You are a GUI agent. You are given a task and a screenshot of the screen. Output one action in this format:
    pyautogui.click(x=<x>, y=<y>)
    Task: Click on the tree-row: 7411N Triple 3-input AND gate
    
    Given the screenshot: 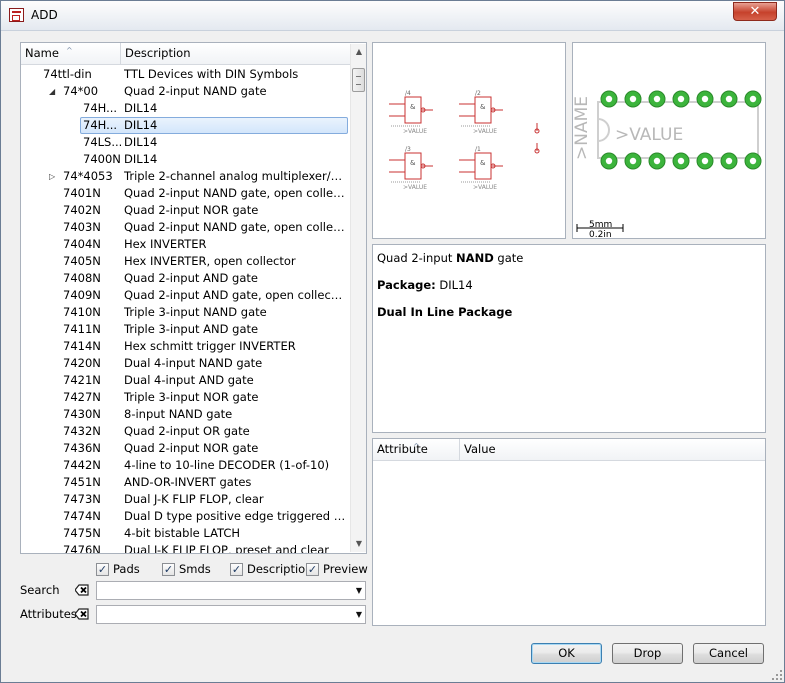 What is the action you would take?
    pyautogui.click(x=186, y=329)
    